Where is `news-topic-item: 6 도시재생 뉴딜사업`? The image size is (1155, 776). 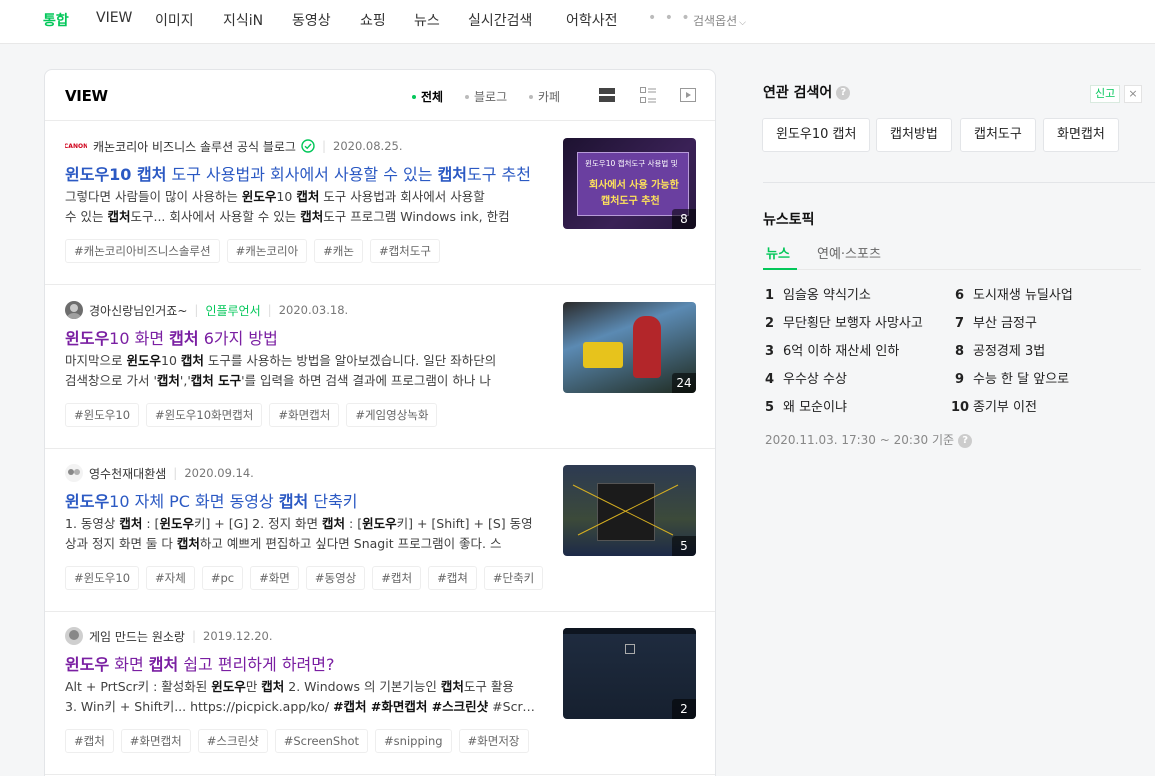 news-topic-item: 6 도시재생 뉴딜사업 is located at coordinates (1014, 293).